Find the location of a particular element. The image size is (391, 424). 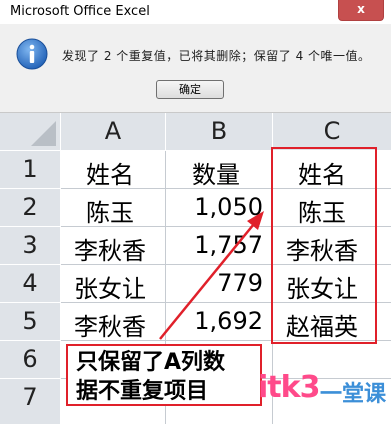

select-all-triangle-icon is located at coordinates (43, 133).